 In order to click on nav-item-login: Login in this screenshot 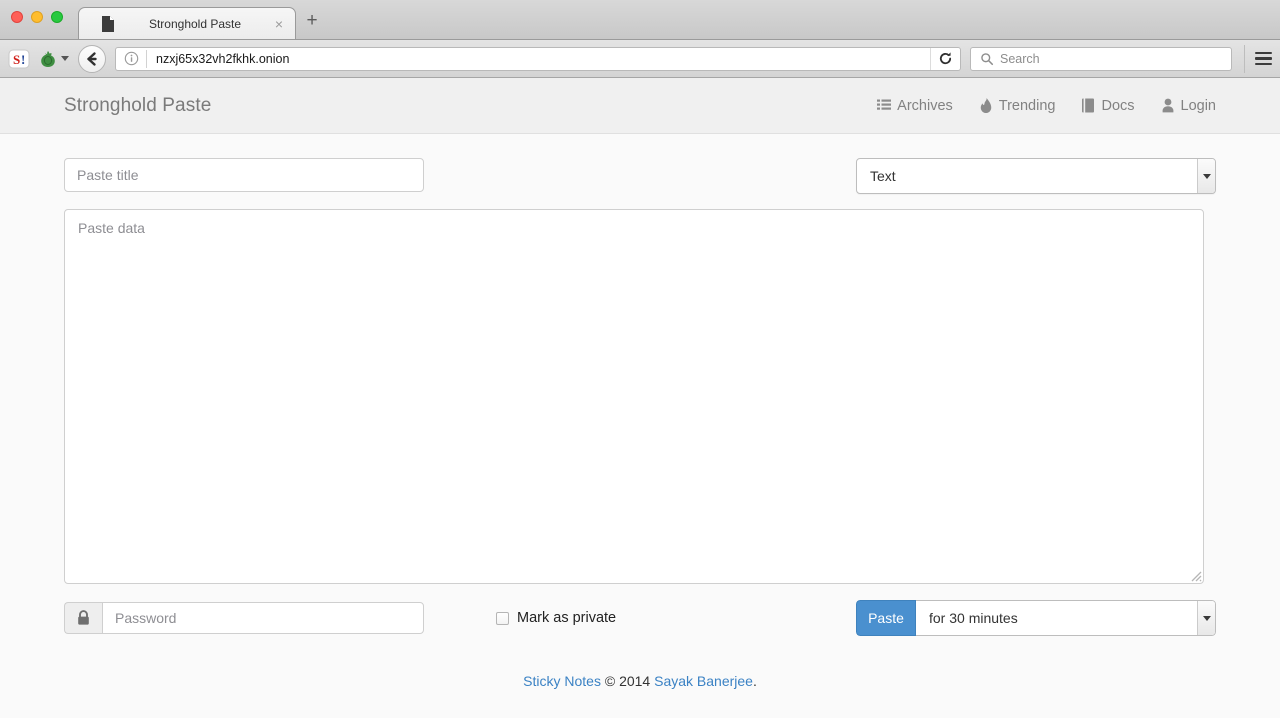, I will do `click(1188, 106)`.